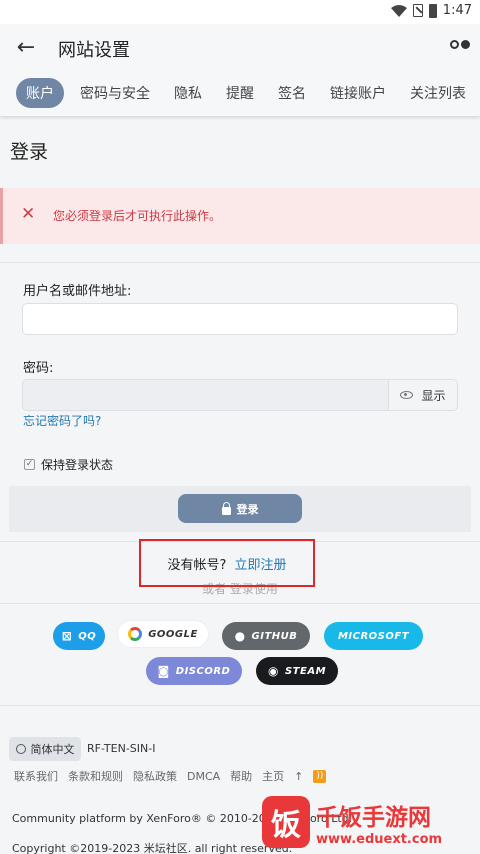 This screenshot has height=854, width=480. What do you see at coordinates (457, 10) in the screenshot?
I see `status-time: 1:47` at bounding box center [457, 10].